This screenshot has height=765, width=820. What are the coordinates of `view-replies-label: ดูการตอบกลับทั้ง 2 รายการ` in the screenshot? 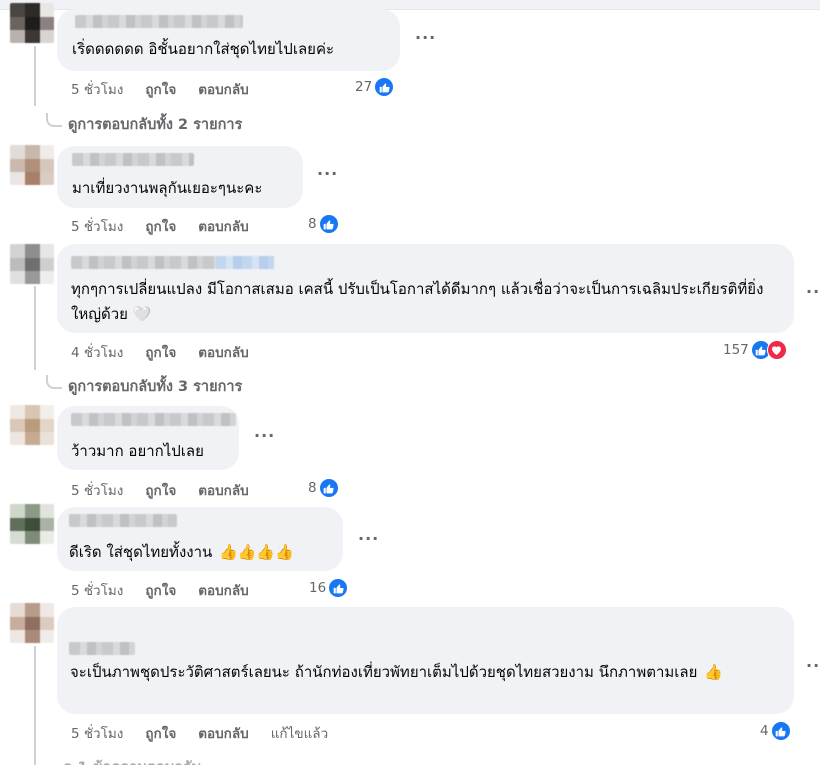 It's located at (155, 125).